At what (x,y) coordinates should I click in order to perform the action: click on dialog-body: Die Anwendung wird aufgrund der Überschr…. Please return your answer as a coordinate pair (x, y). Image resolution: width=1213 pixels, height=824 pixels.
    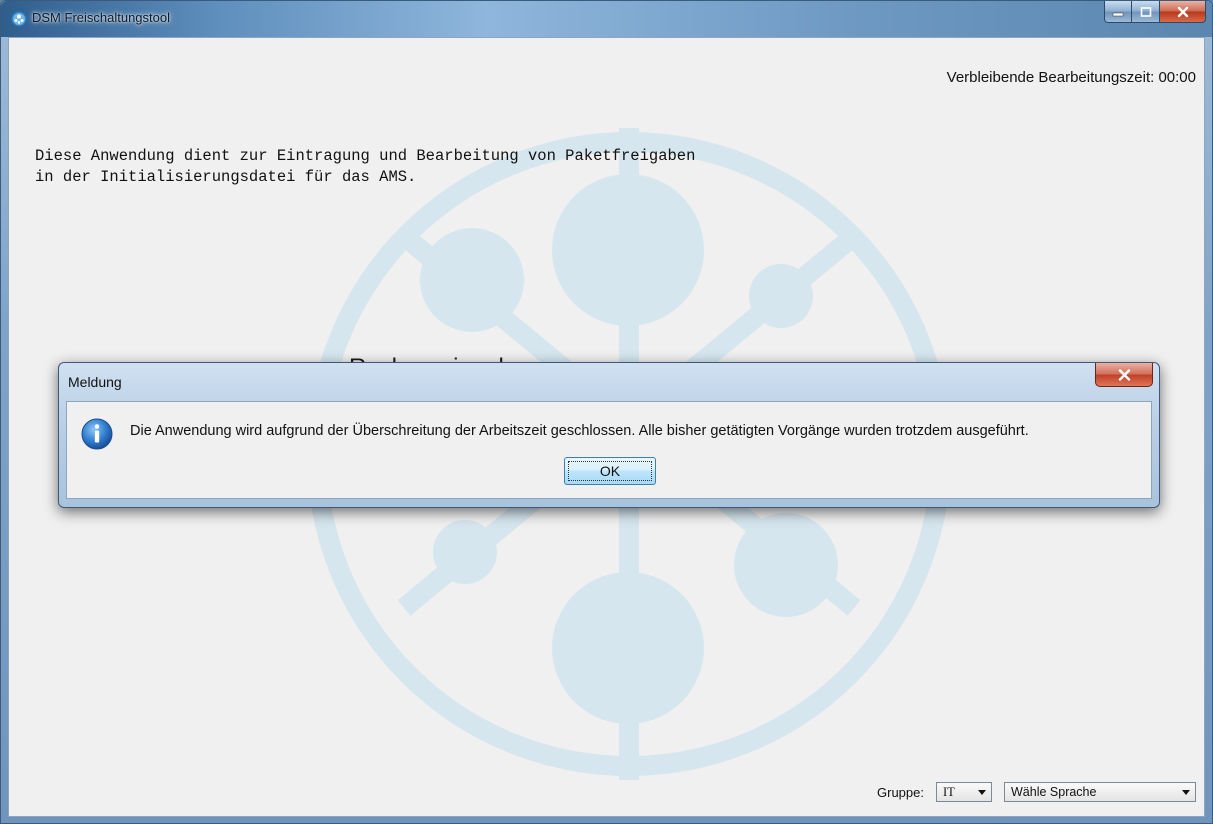
    Looking at the image, I should click on (609, 450).